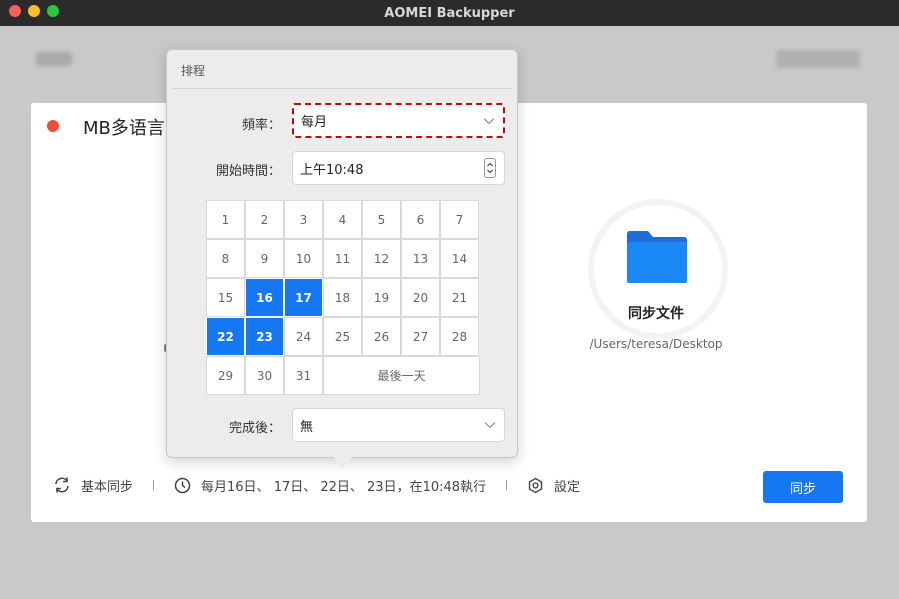 The width and height of the screenshot is (899, 599). Describe the element at coordinates (264, 336) in the screenshot. I see `calendar-day: 23` at that location.